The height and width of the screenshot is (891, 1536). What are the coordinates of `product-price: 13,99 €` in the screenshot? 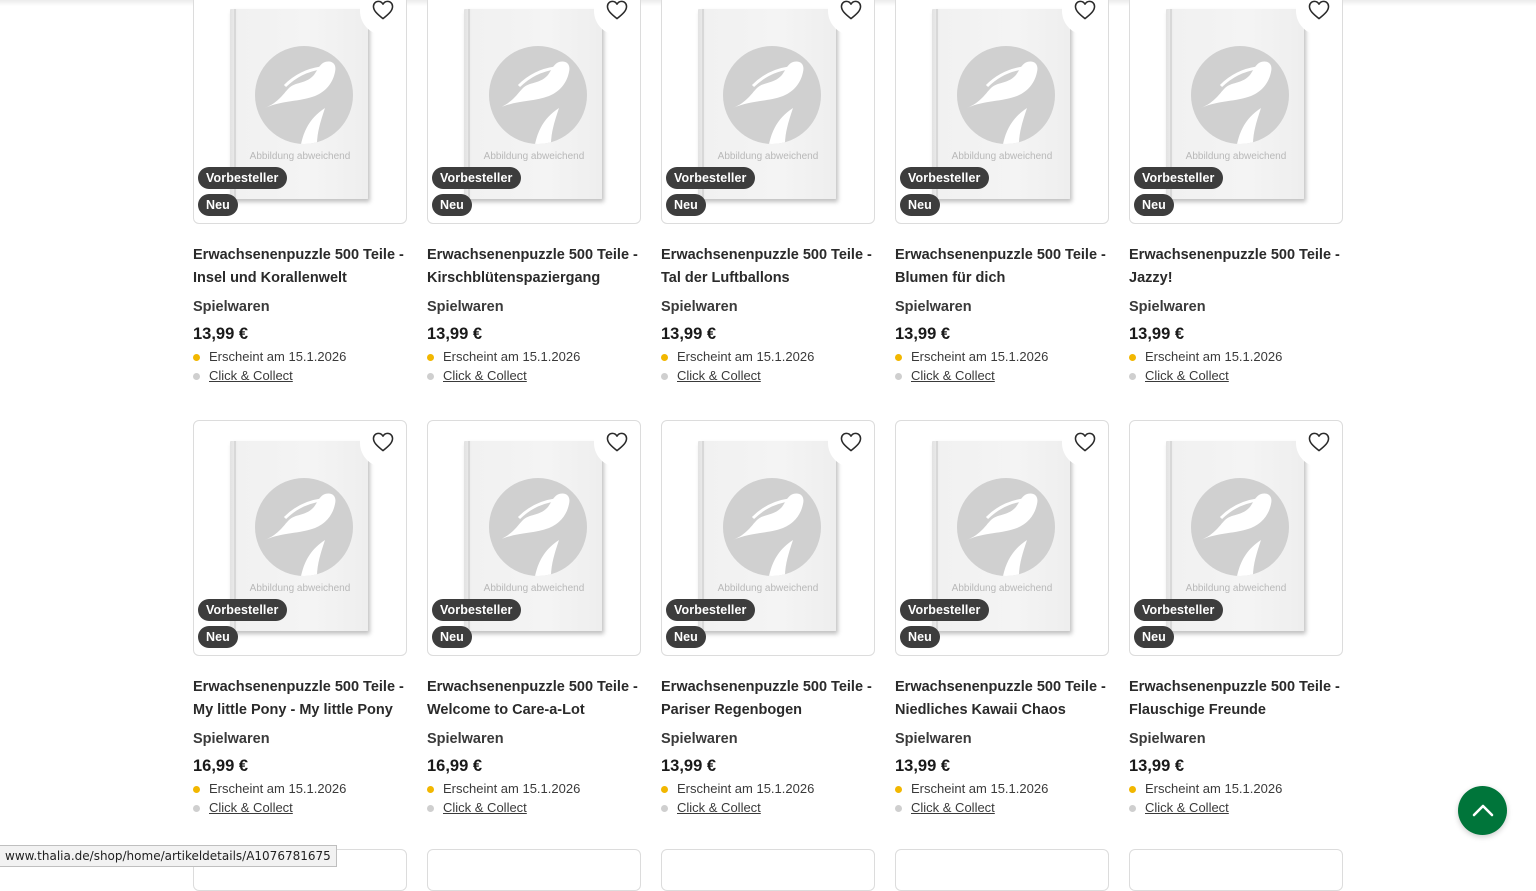 It's located at (1157, 766).